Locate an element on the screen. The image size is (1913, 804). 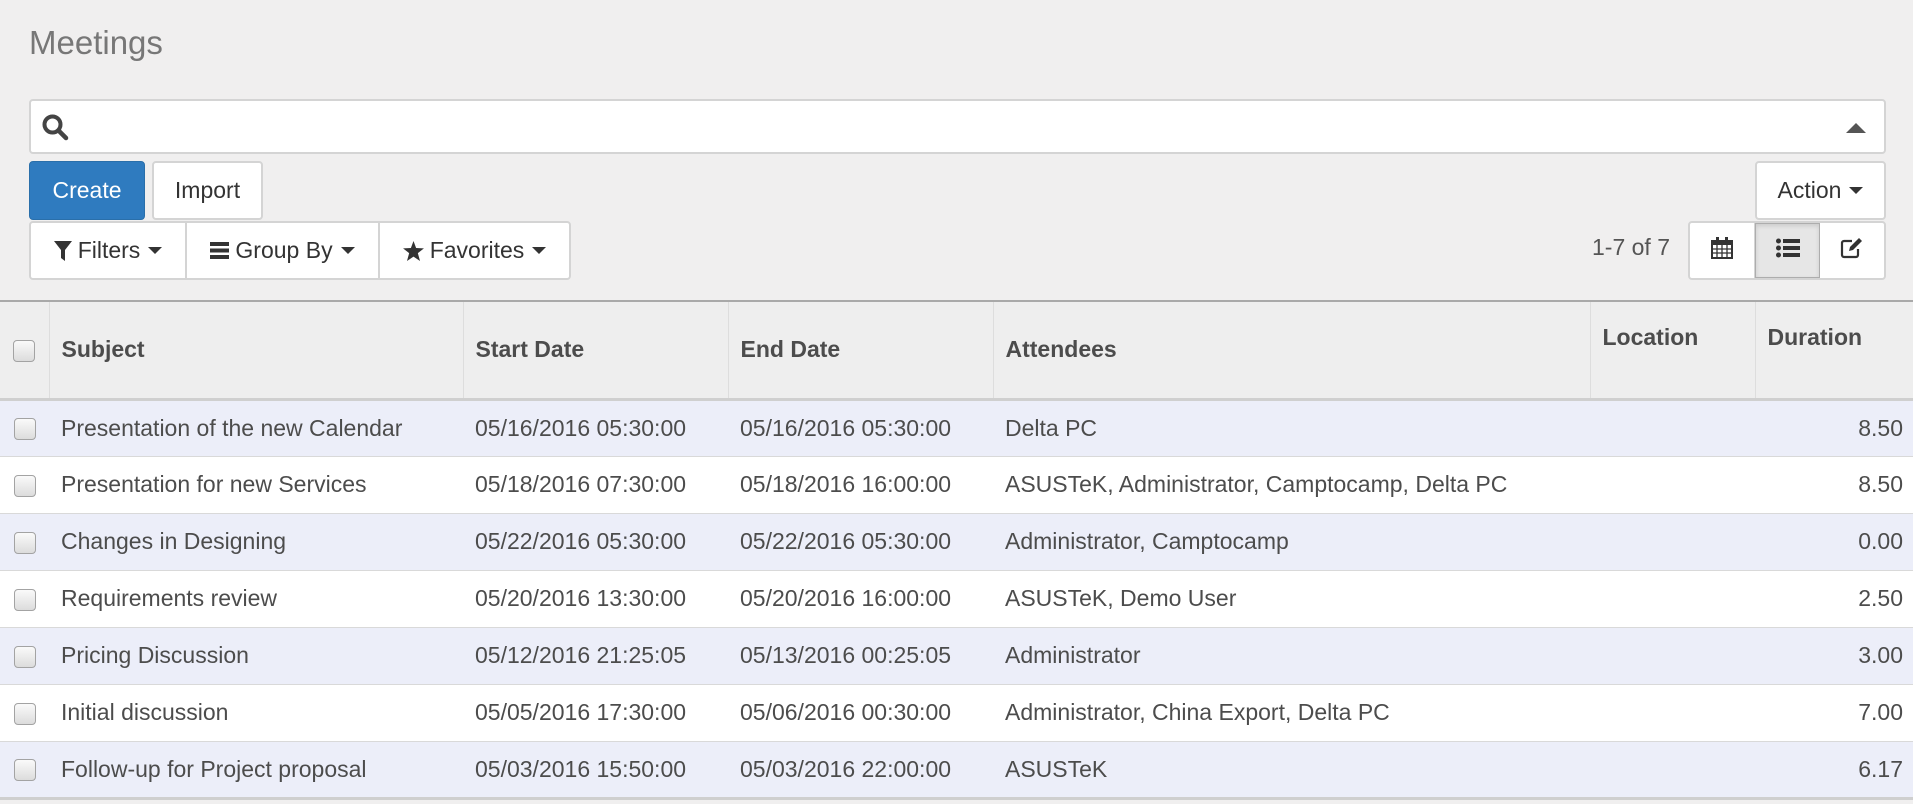
calendar-icon is located at coordinates (1721, 250).